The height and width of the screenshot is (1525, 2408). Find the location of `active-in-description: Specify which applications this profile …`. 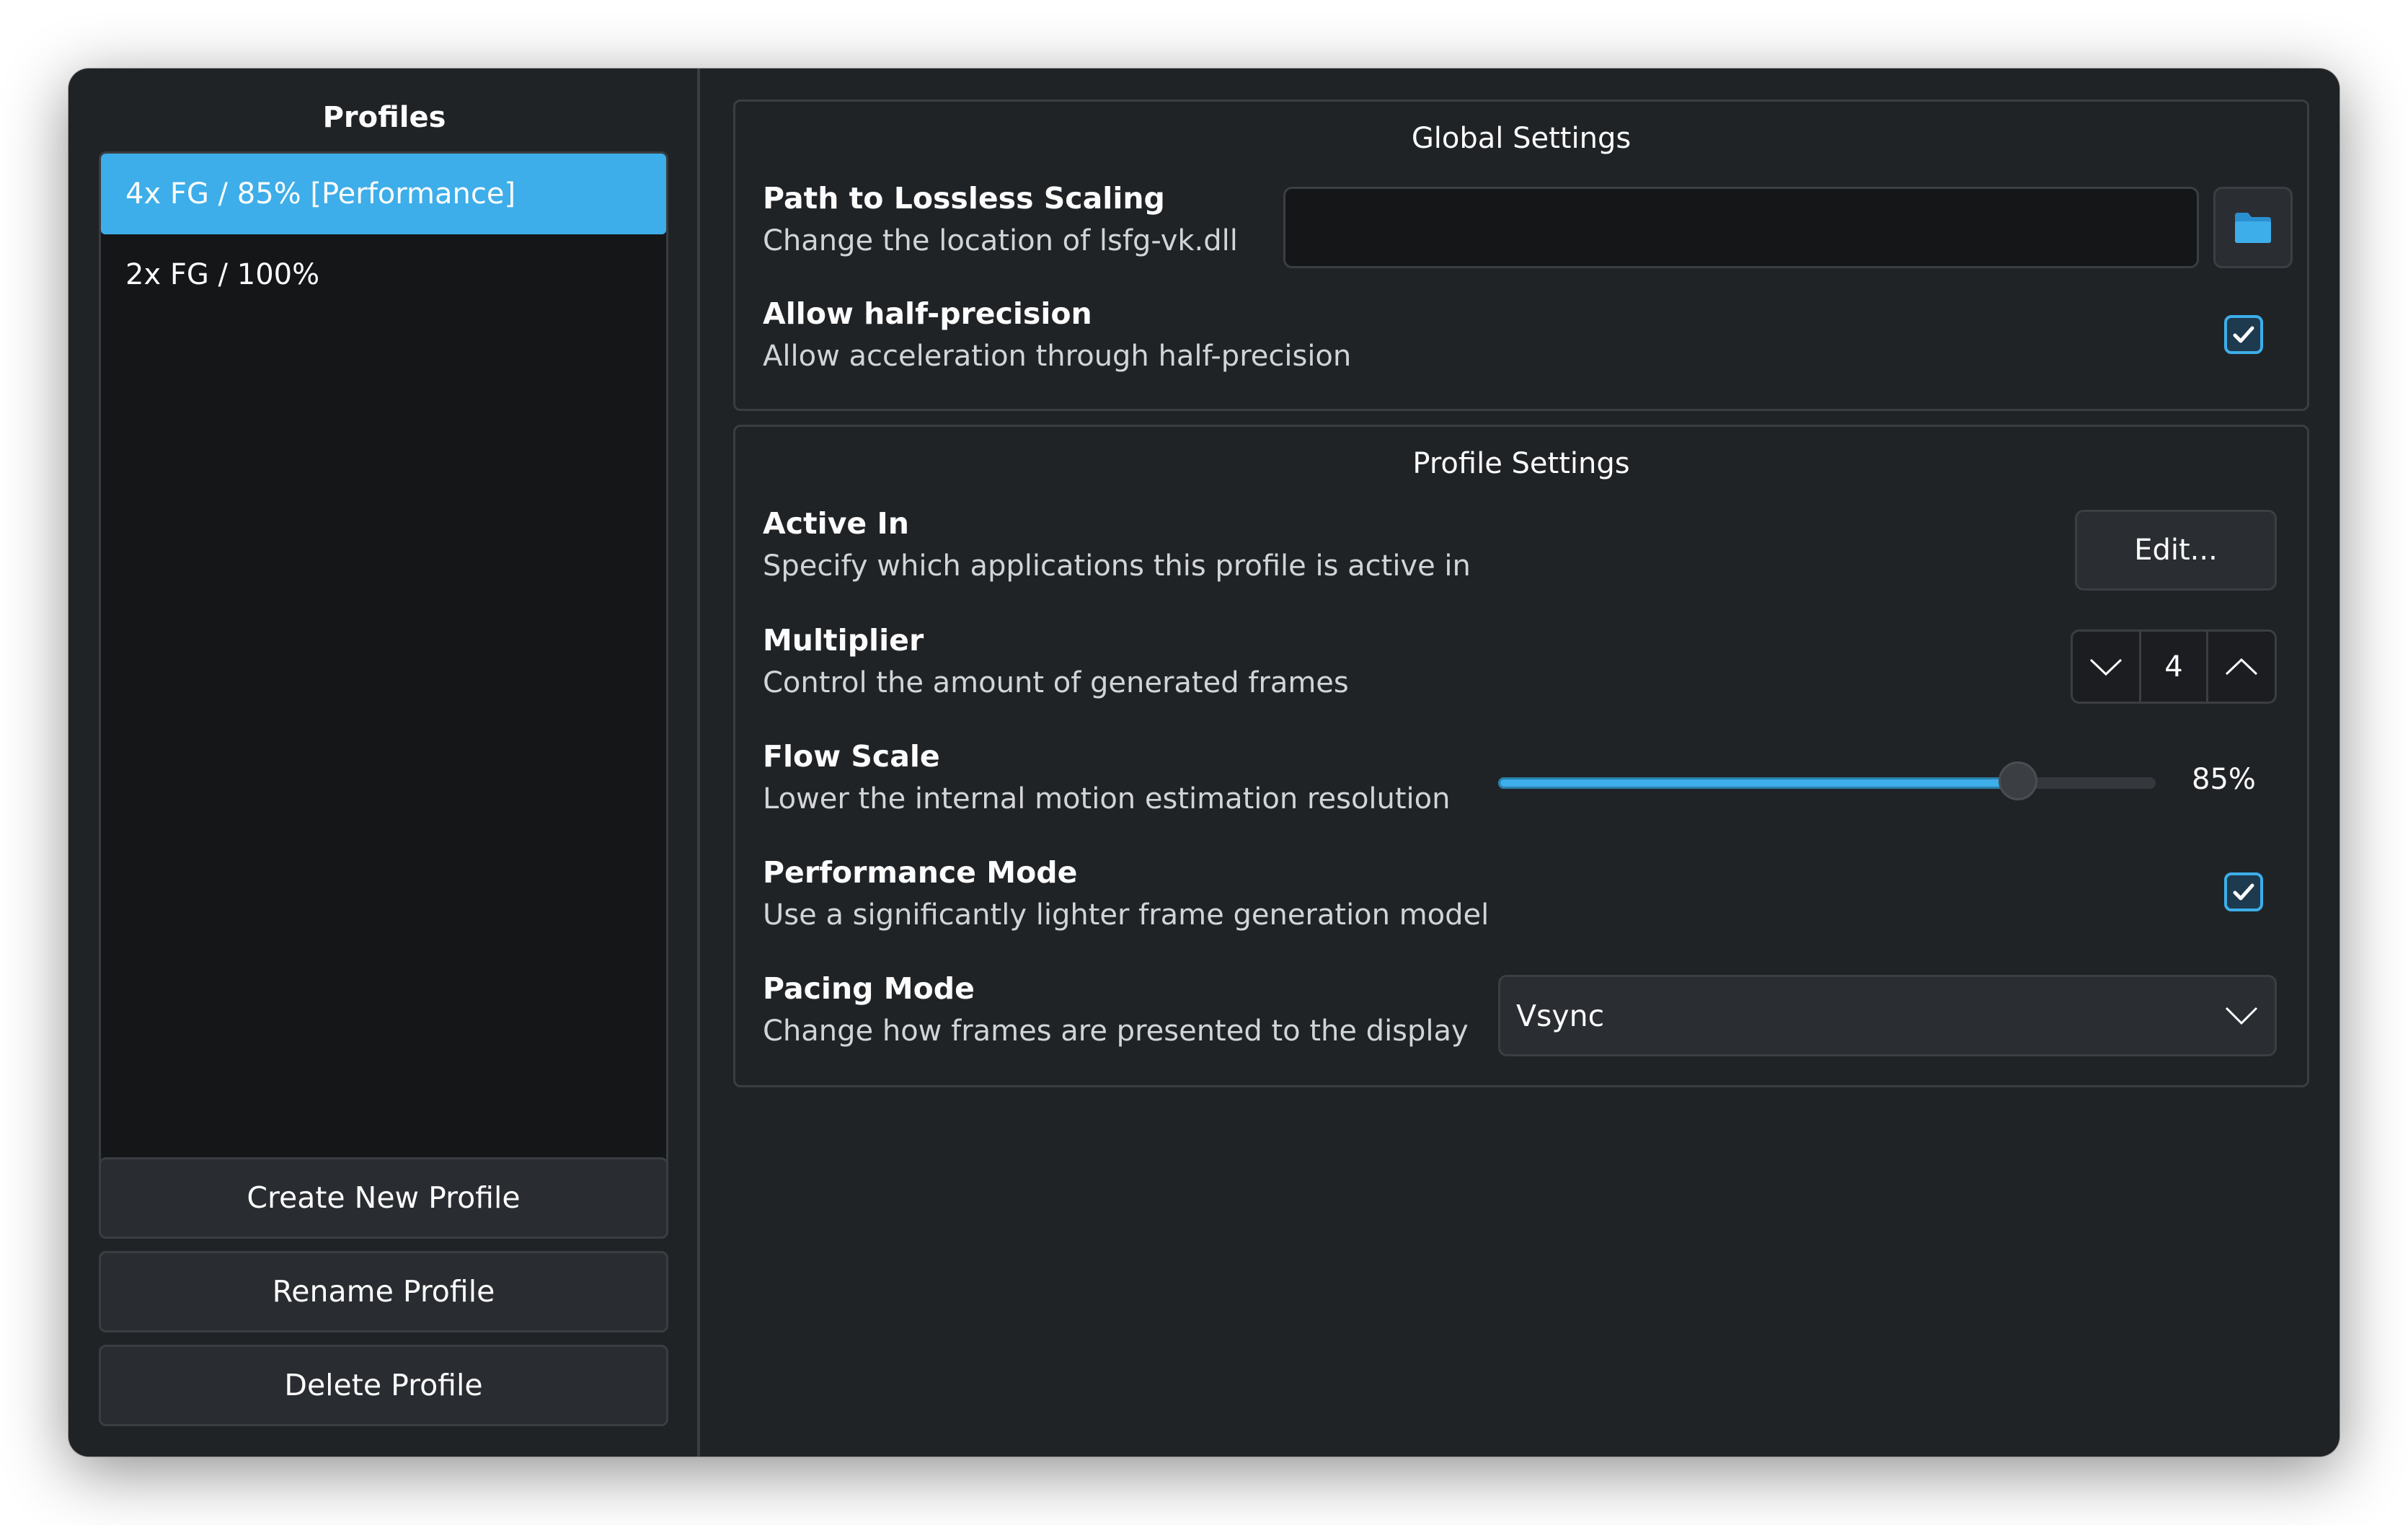

active-in-description: Specify which applications this profile … is located at coordinates (1117, 566).